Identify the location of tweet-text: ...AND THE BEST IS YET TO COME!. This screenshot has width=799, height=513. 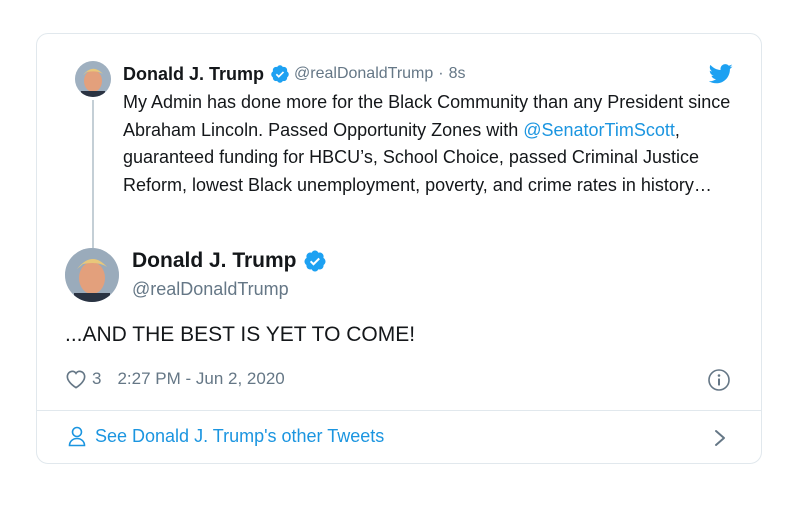
(240, 334).